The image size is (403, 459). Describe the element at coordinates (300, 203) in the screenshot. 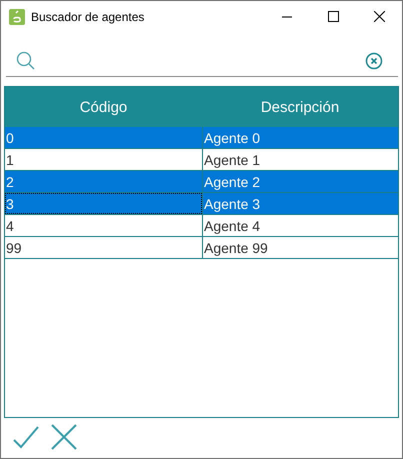

I see `table-cell: Agente 3` at that location.